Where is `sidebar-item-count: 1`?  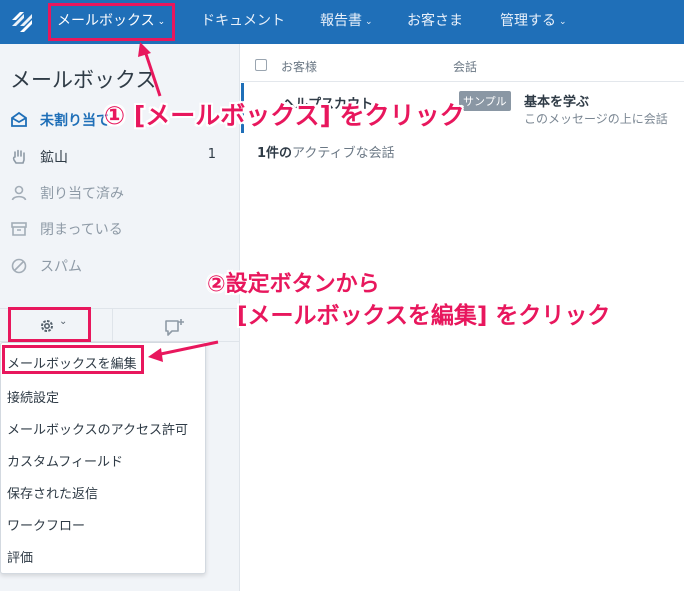
sidebar-item-count: 1 is located at coordinates (211, 154).